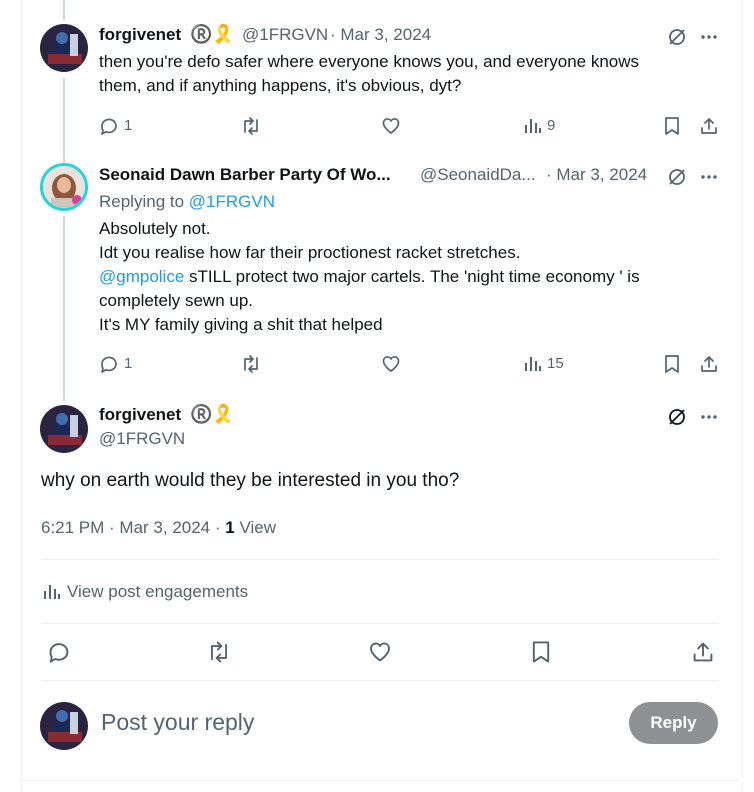 Image resolution: width=754 pixels, height=792 pixels. Describe the element at coordinates (177, 722) in the screenshot. I see `reply-input: Post your reply` at that location.